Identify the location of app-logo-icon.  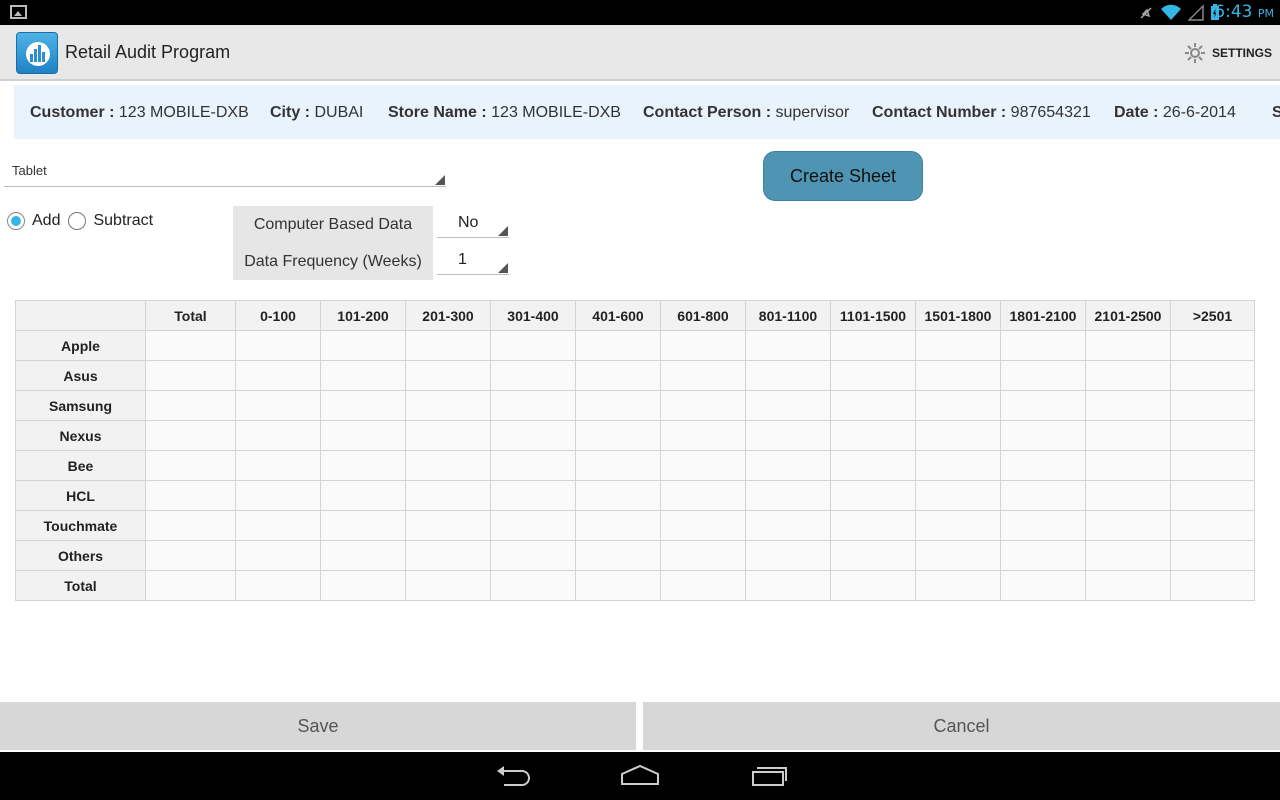
(37, 53).